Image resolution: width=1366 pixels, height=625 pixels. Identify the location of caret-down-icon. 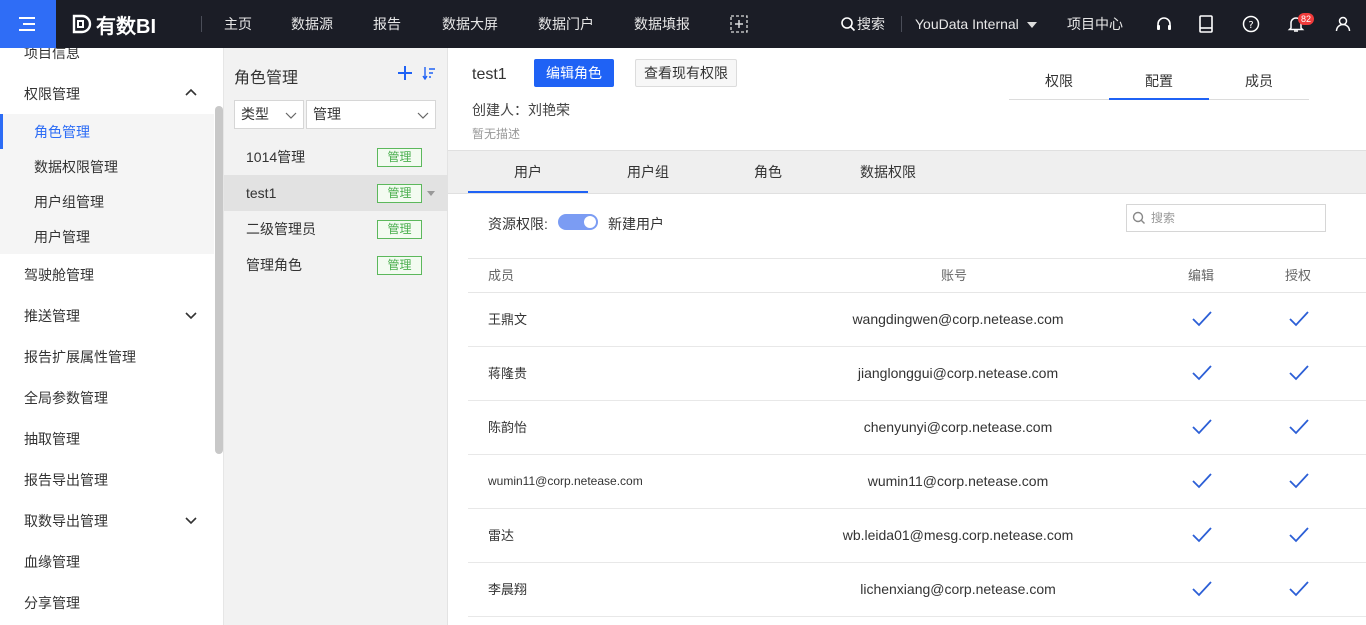
(431, 193).